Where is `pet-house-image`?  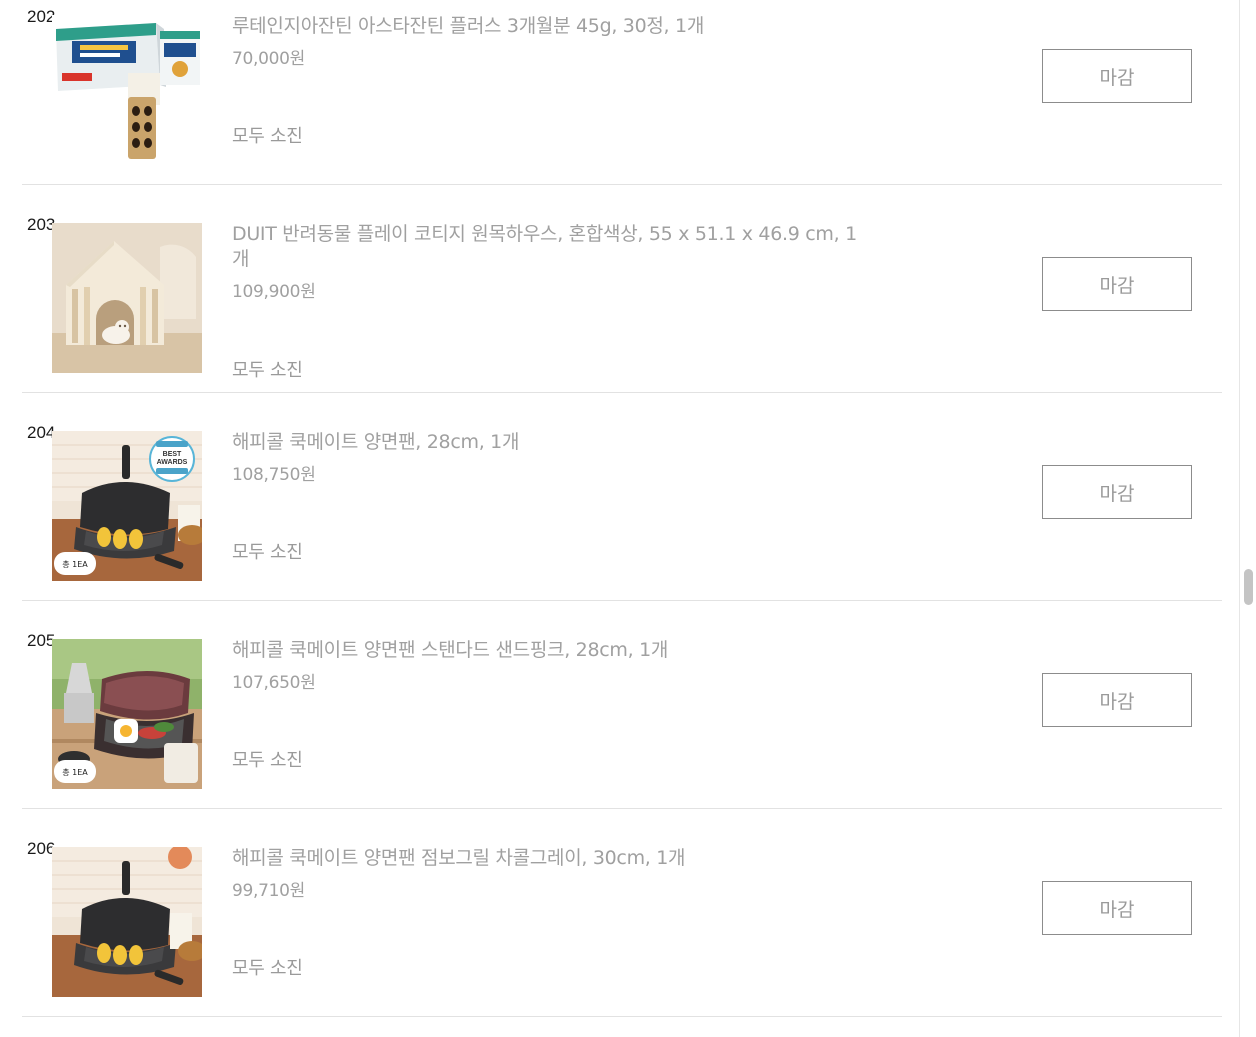
pet-house-image is located at coordinates (127, 298).